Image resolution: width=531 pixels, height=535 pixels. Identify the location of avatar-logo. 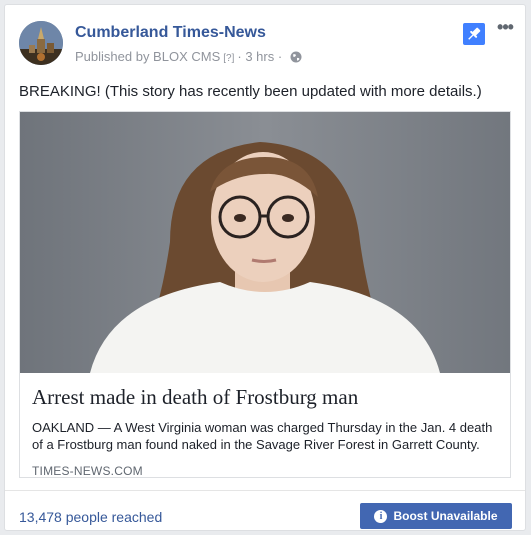
(41, 43).